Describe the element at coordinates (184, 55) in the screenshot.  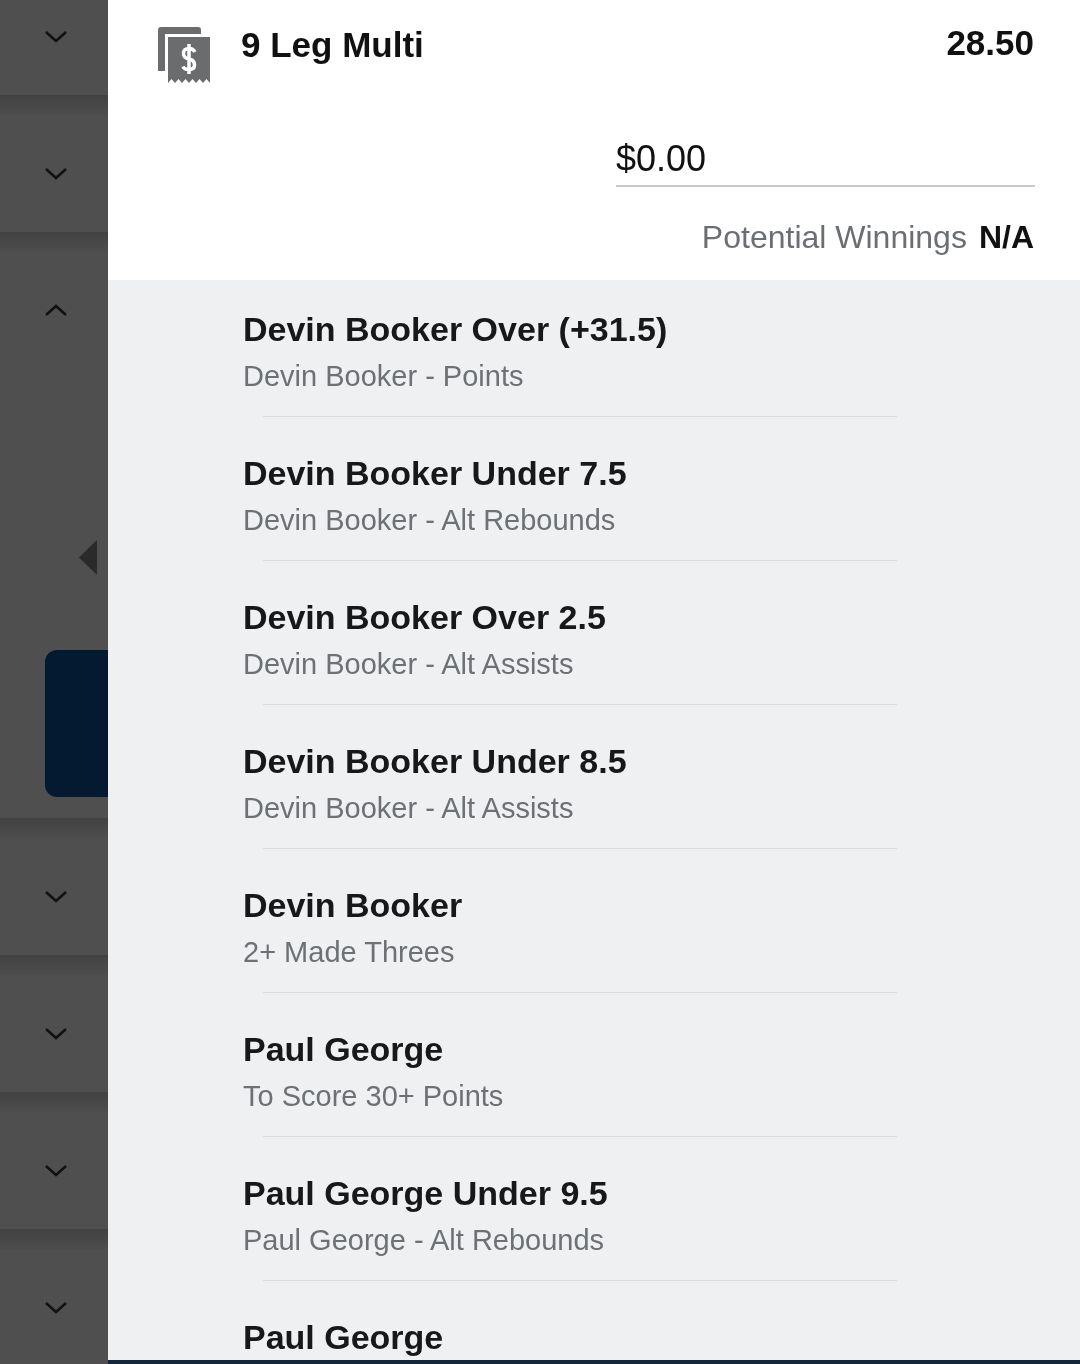
I see `receipt-dollar-icon` at that location.